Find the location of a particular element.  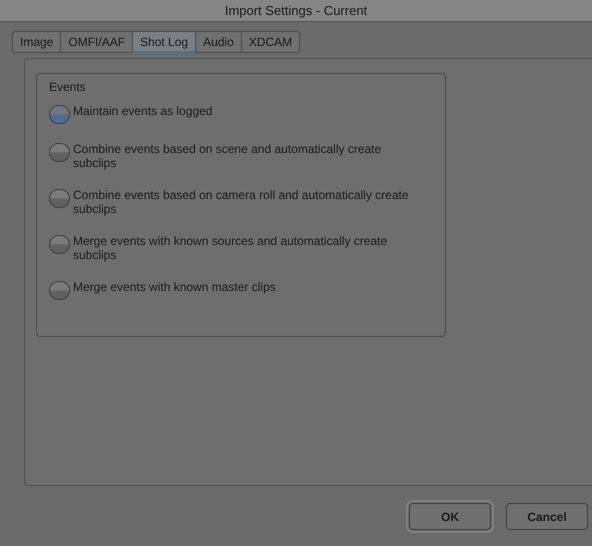

tab: Shot Log is located at coordinates (164, 42).